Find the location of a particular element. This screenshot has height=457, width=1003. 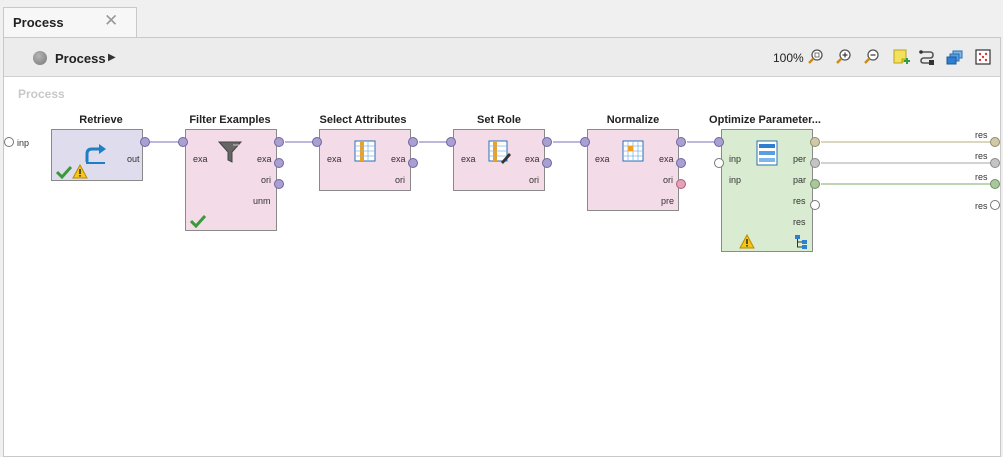

retrieve-icon is located at coordinates (95, 154).